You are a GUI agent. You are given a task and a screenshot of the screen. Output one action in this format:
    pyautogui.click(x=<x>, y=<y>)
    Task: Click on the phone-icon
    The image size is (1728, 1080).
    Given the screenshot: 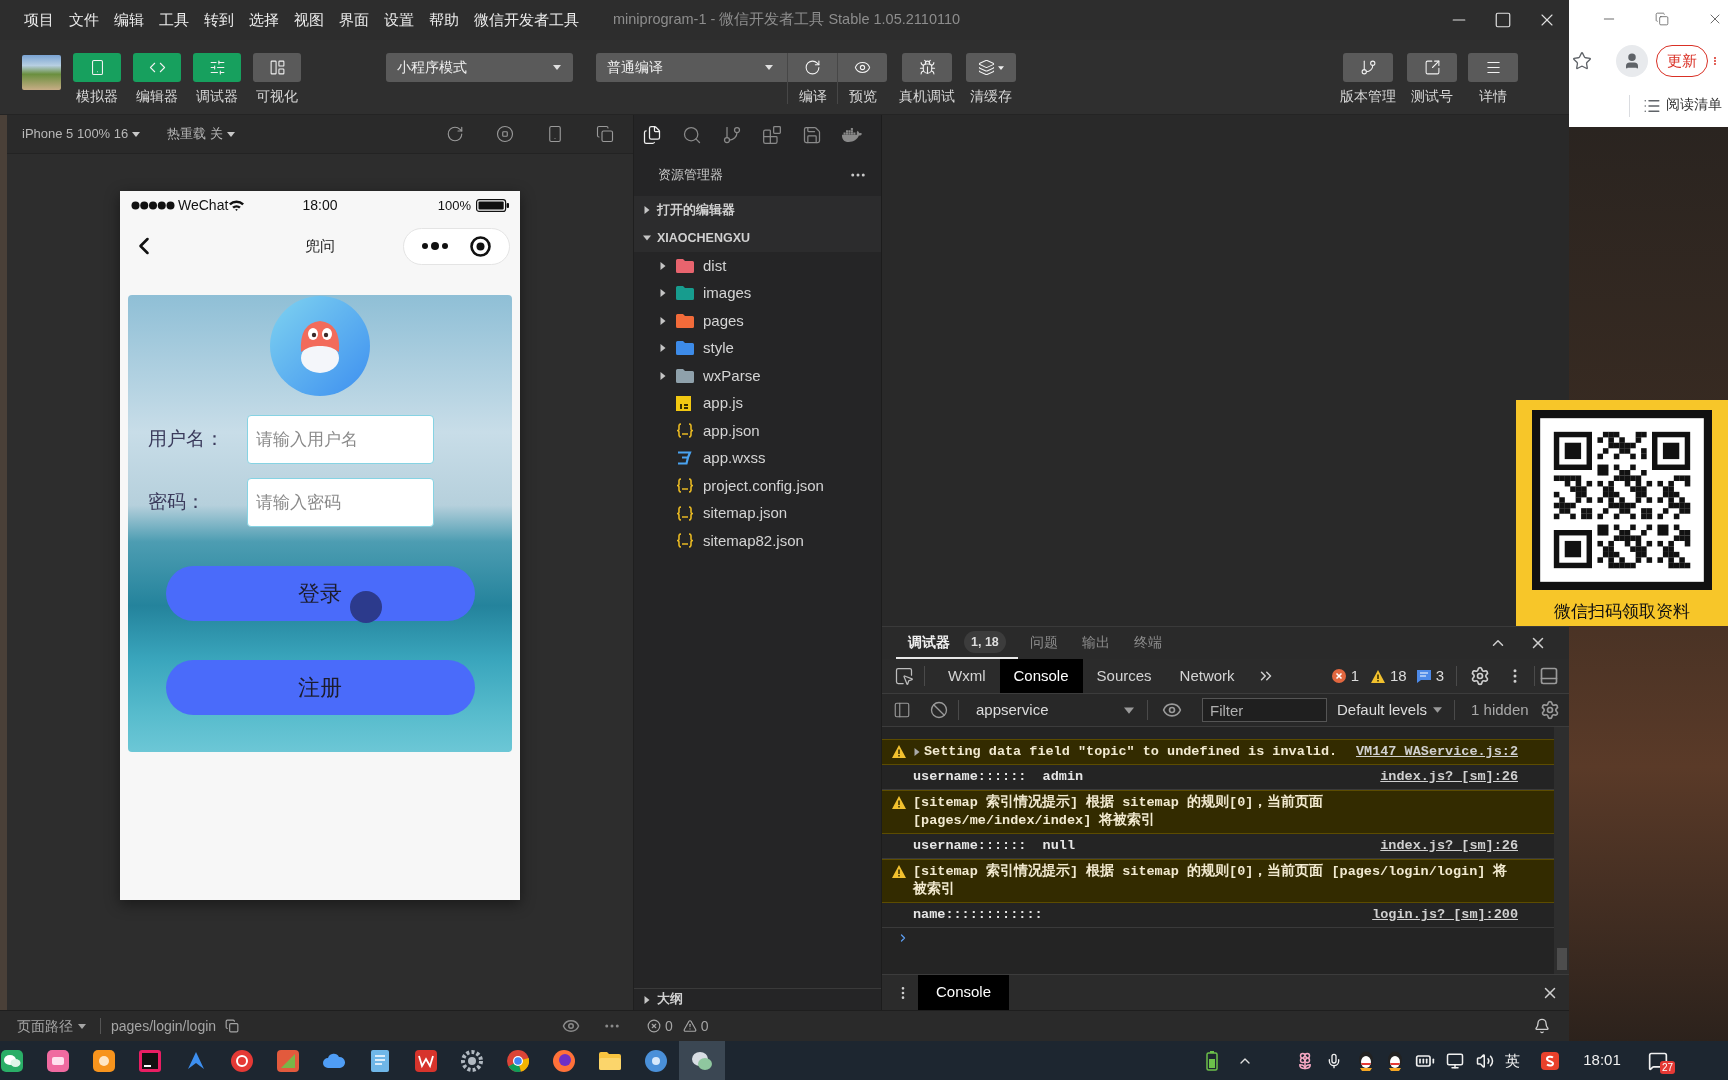 What is the action you would take?
    pyautogui.click(x=555, y=134)
    